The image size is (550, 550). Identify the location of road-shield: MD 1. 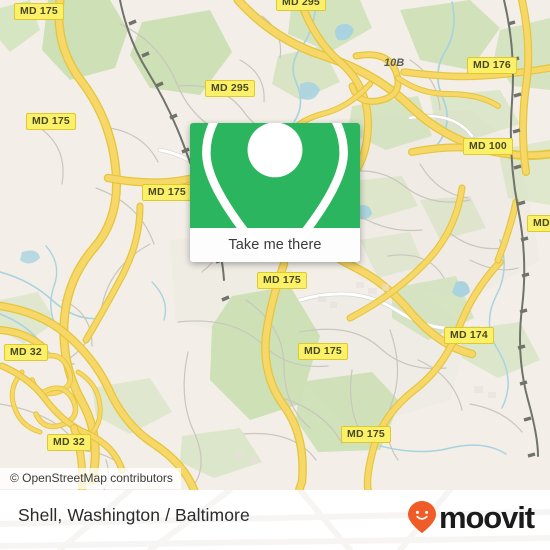
(538, 223).